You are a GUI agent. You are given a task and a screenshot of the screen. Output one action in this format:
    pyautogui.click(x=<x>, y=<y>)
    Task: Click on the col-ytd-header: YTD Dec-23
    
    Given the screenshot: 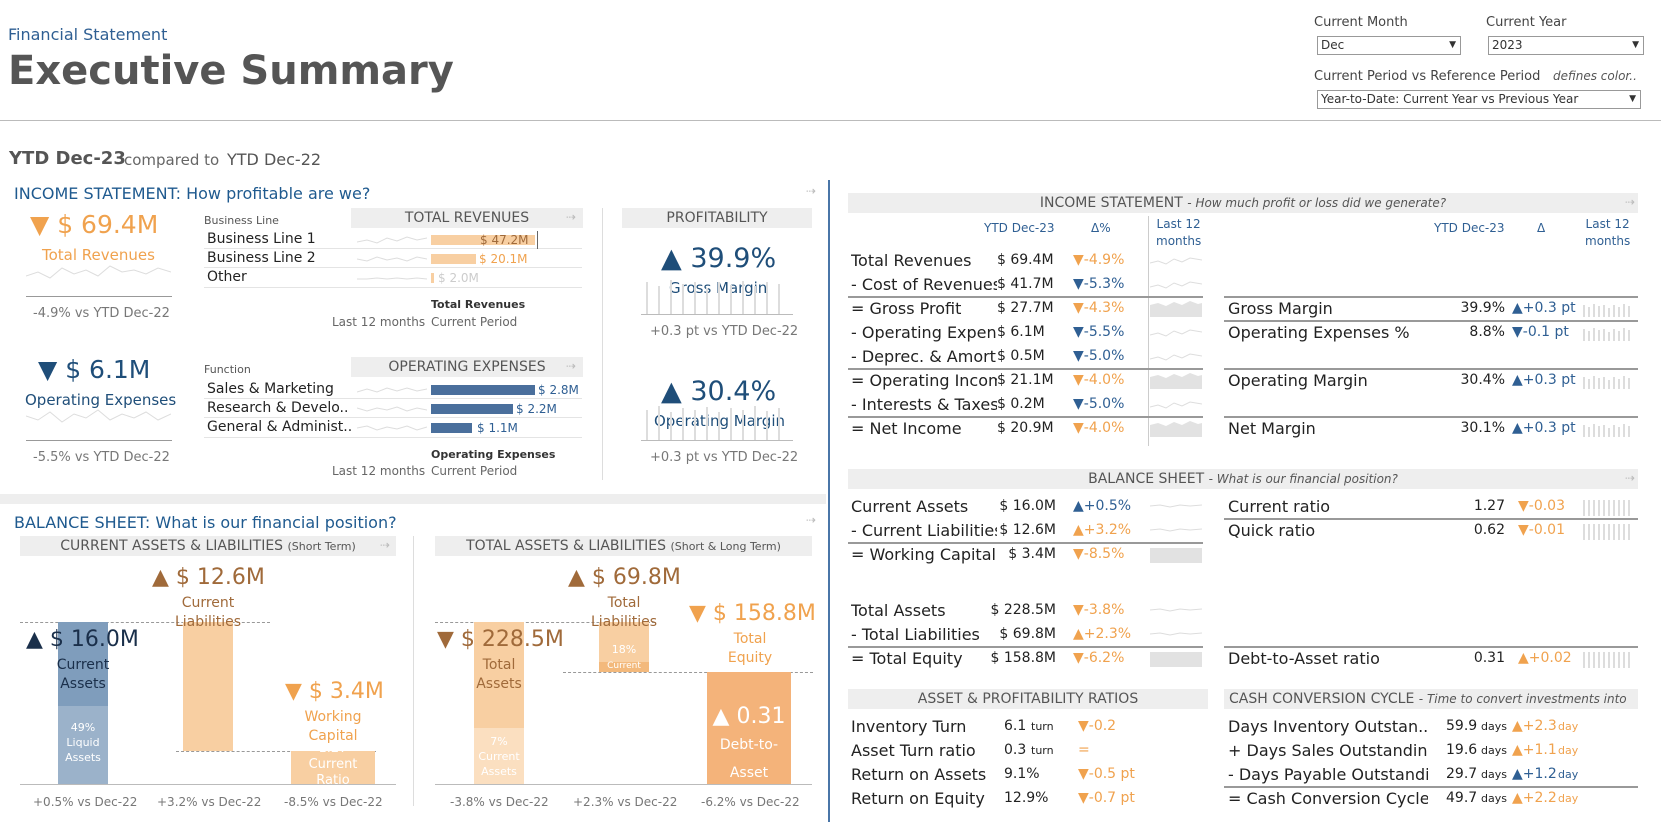 What is the action you would take?
    pyautogui.click(x=1019, y=228)
    